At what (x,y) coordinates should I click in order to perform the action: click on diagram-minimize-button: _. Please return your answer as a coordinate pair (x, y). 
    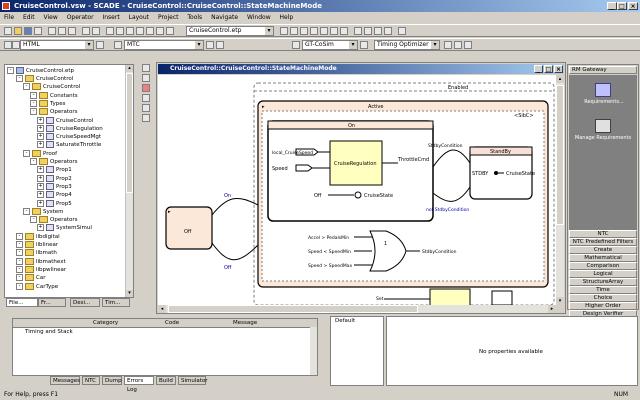
    Looking at the image, I should click on (538, 69).